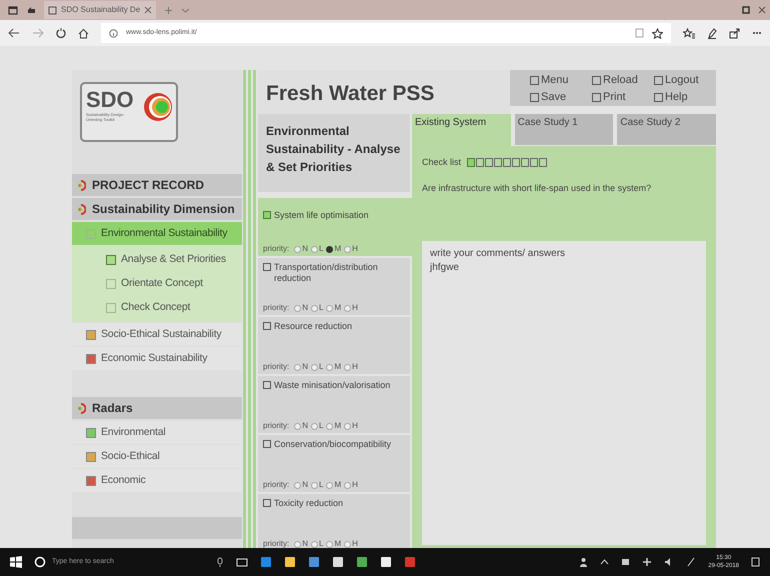  Describe the element at coordinates (561, 97) in the screenshot. I see `action-button: Save` at that location.